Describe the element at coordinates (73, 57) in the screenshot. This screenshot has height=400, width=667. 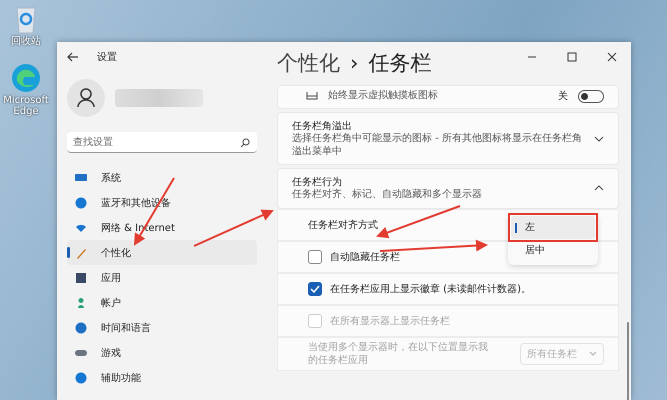
I see `back-arrow-icon` at that location.